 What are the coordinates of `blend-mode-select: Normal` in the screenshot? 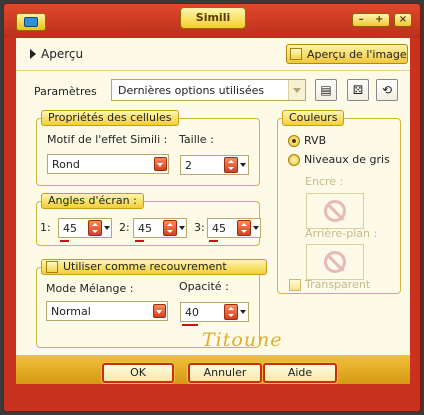 It's located at (107, 311).